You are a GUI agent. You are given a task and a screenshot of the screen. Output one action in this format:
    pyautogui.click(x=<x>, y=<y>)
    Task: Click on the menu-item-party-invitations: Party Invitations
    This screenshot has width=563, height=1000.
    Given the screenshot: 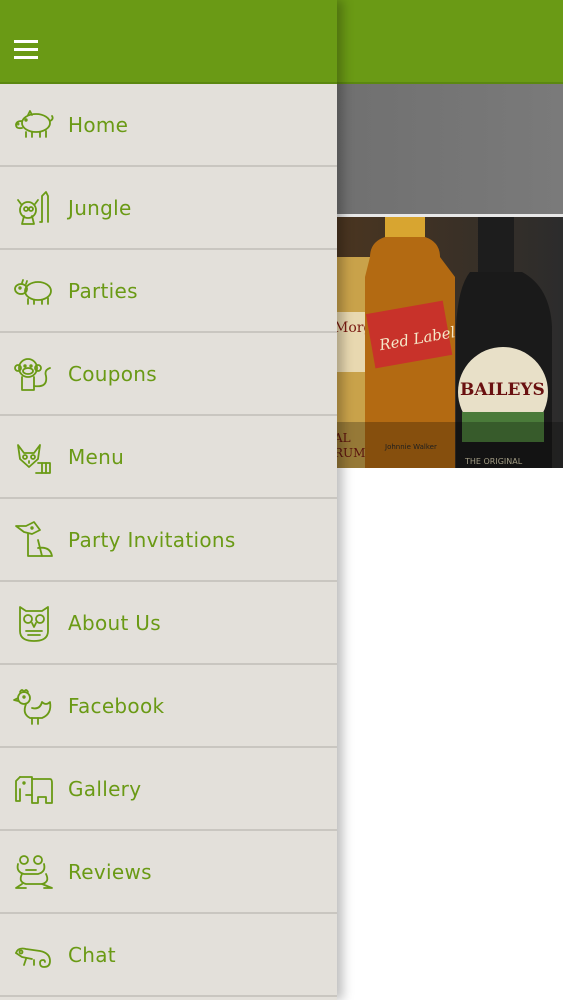 What is the action you would take?
    pyautogui.click(x=168, y=540)
    